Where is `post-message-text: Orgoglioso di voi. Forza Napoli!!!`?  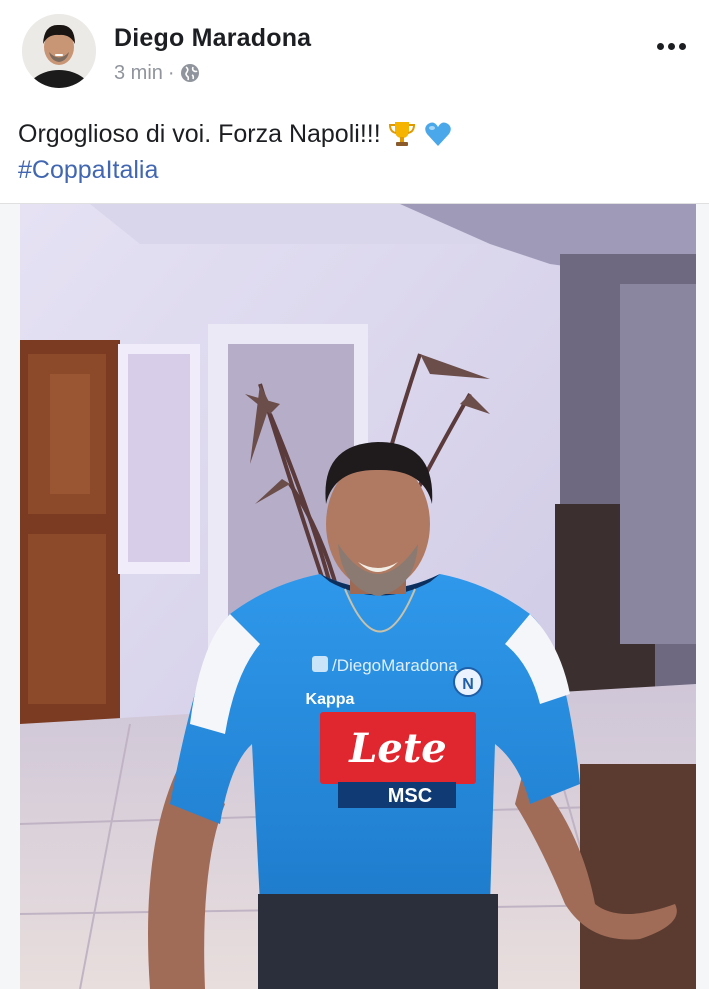 post-message-text: Orgoglioso di voi. Forza Napoli!!! is located at coordinates (199, 134).